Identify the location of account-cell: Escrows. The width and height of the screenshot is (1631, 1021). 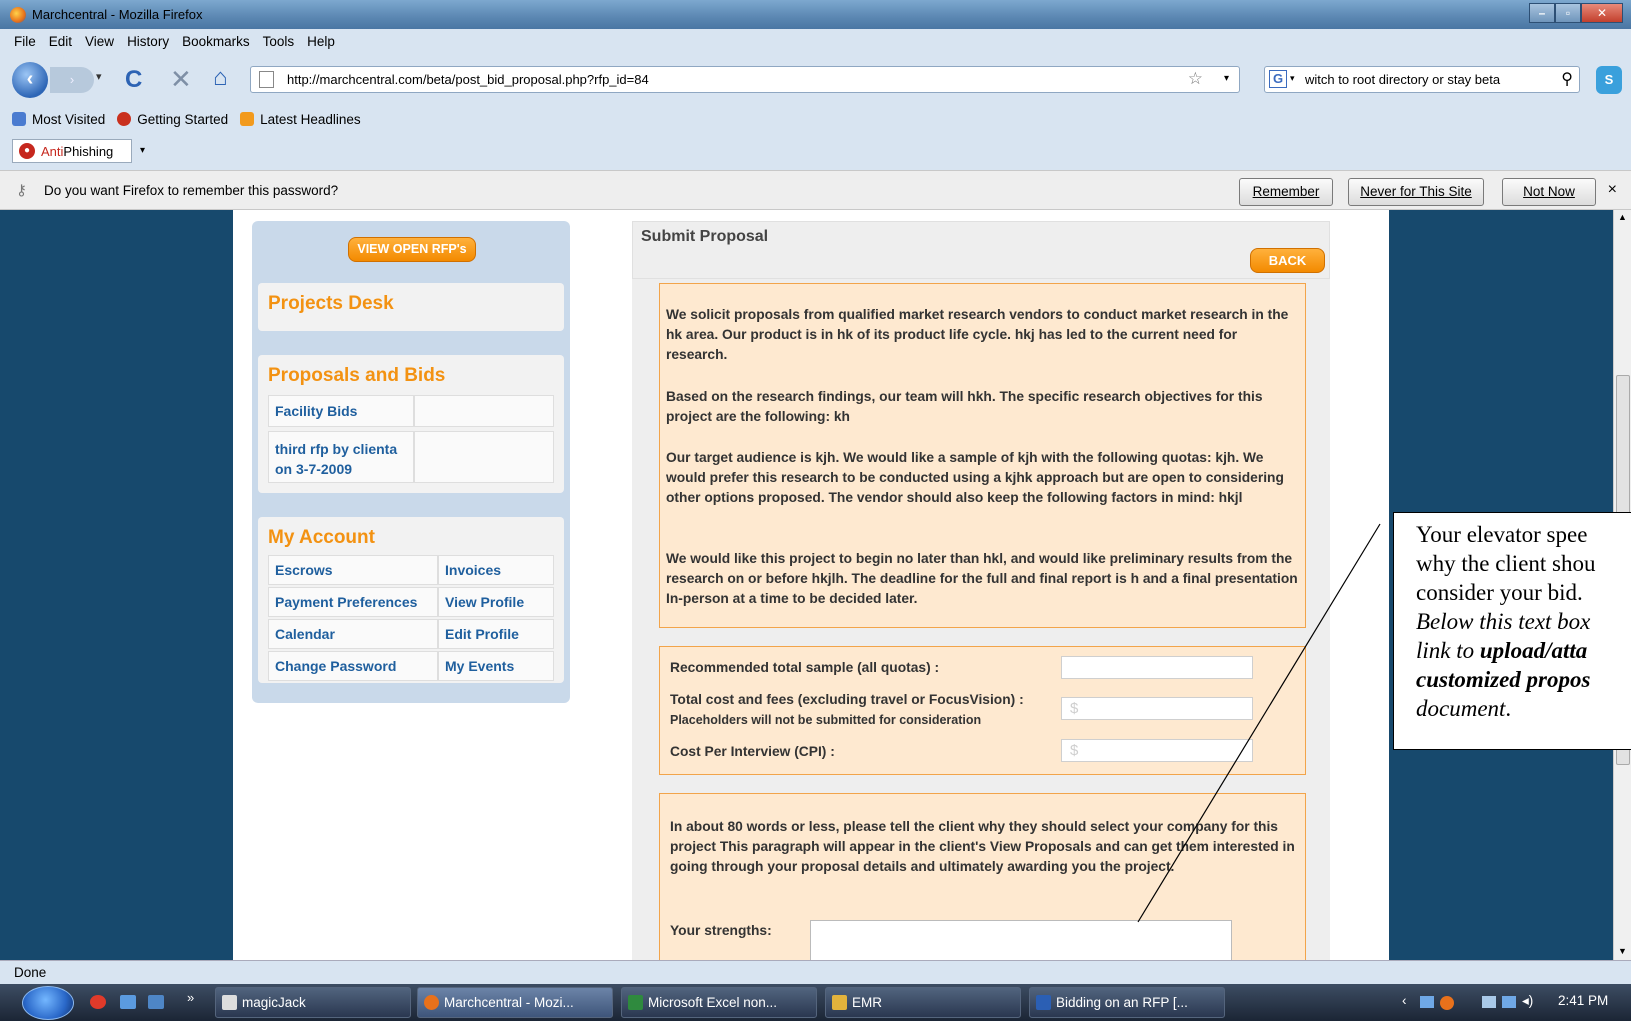
(353, 570).